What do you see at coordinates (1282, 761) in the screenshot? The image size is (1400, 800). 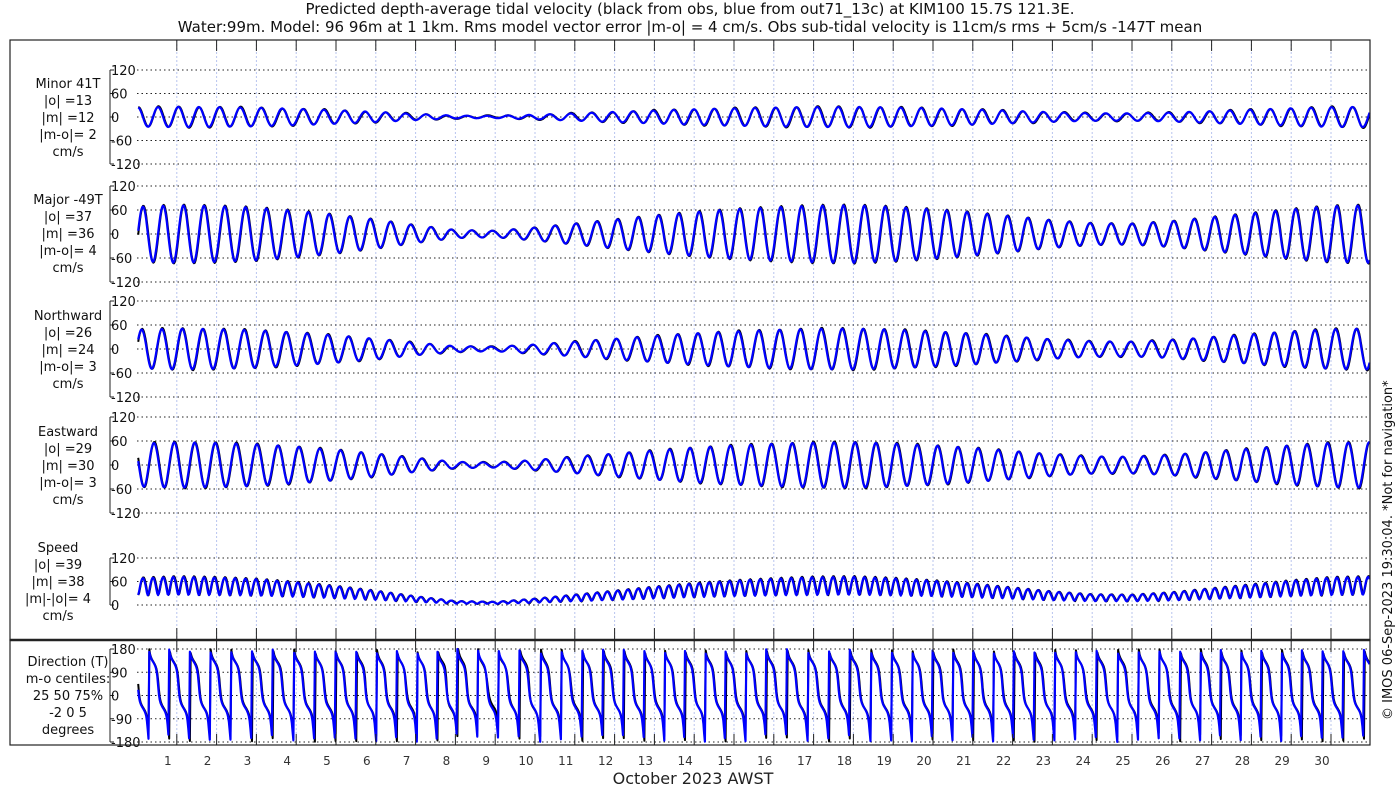 I see `x-tick-label: 29` at bounding box center [1282, 761].